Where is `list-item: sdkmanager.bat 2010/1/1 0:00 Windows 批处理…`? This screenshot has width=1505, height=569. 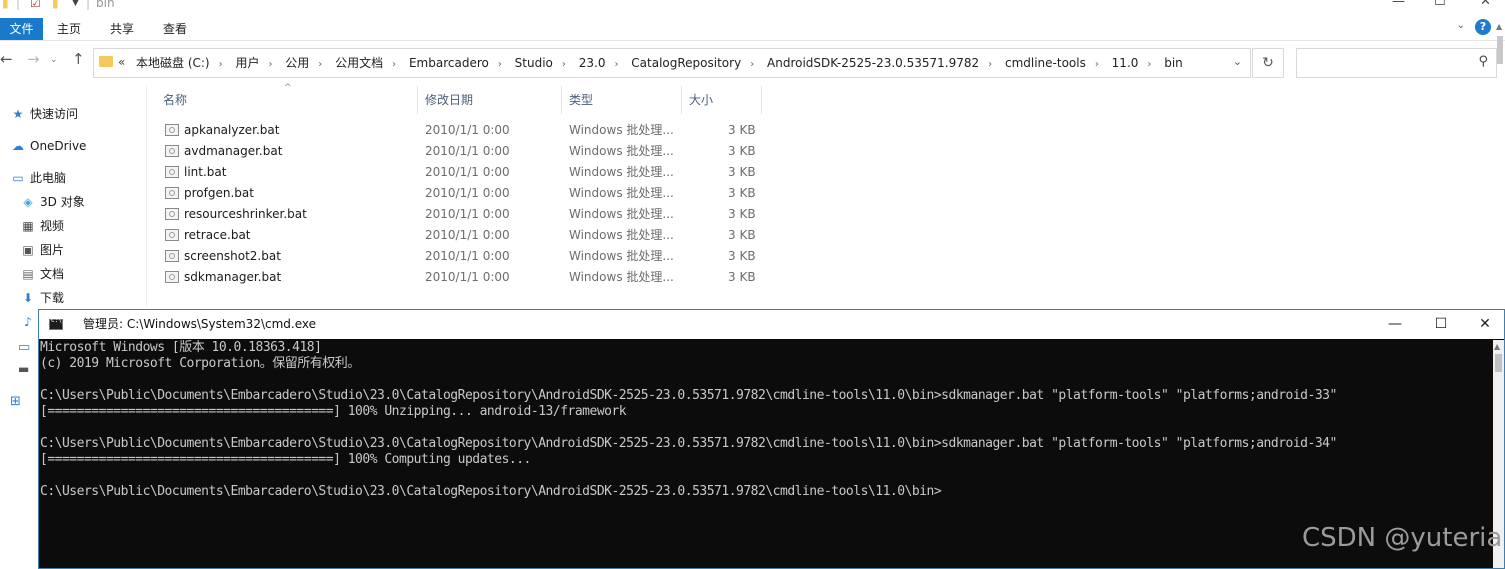 list-item: sdkmanager.bat 2010/1/1 0:00 Windows 批处理… is located at coordinates (461, 277).